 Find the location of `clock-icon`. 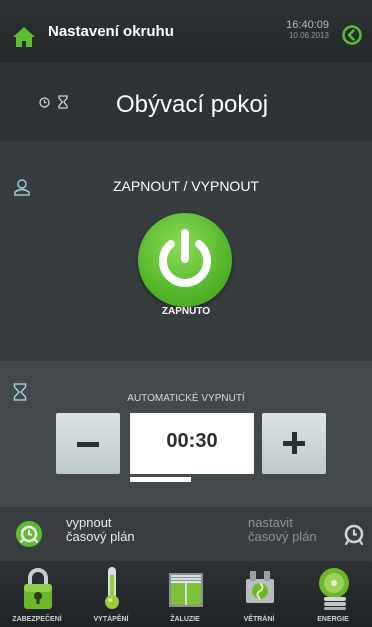

clock-icon is located at coordinates (44, 102).